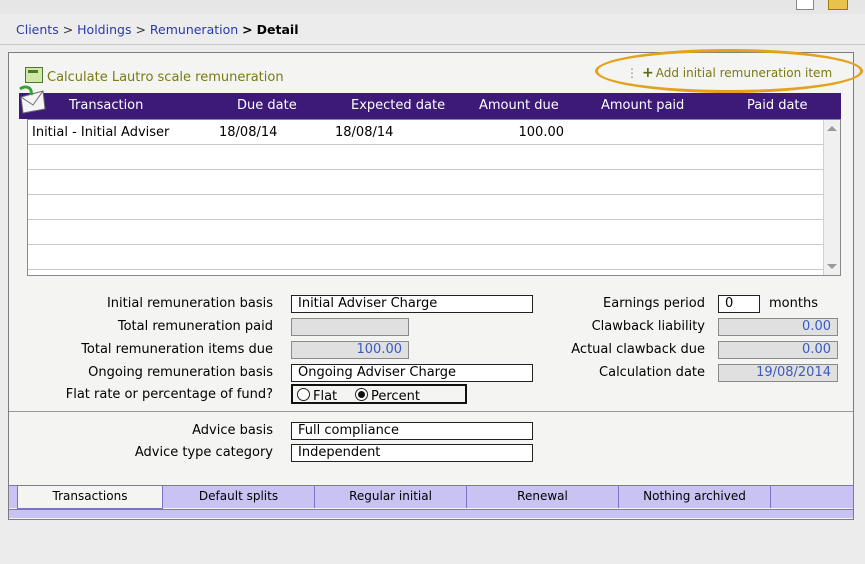 The image size is (865, 564). I want to click on clawback-liability-label: Clawback liability, so click(648, 326).